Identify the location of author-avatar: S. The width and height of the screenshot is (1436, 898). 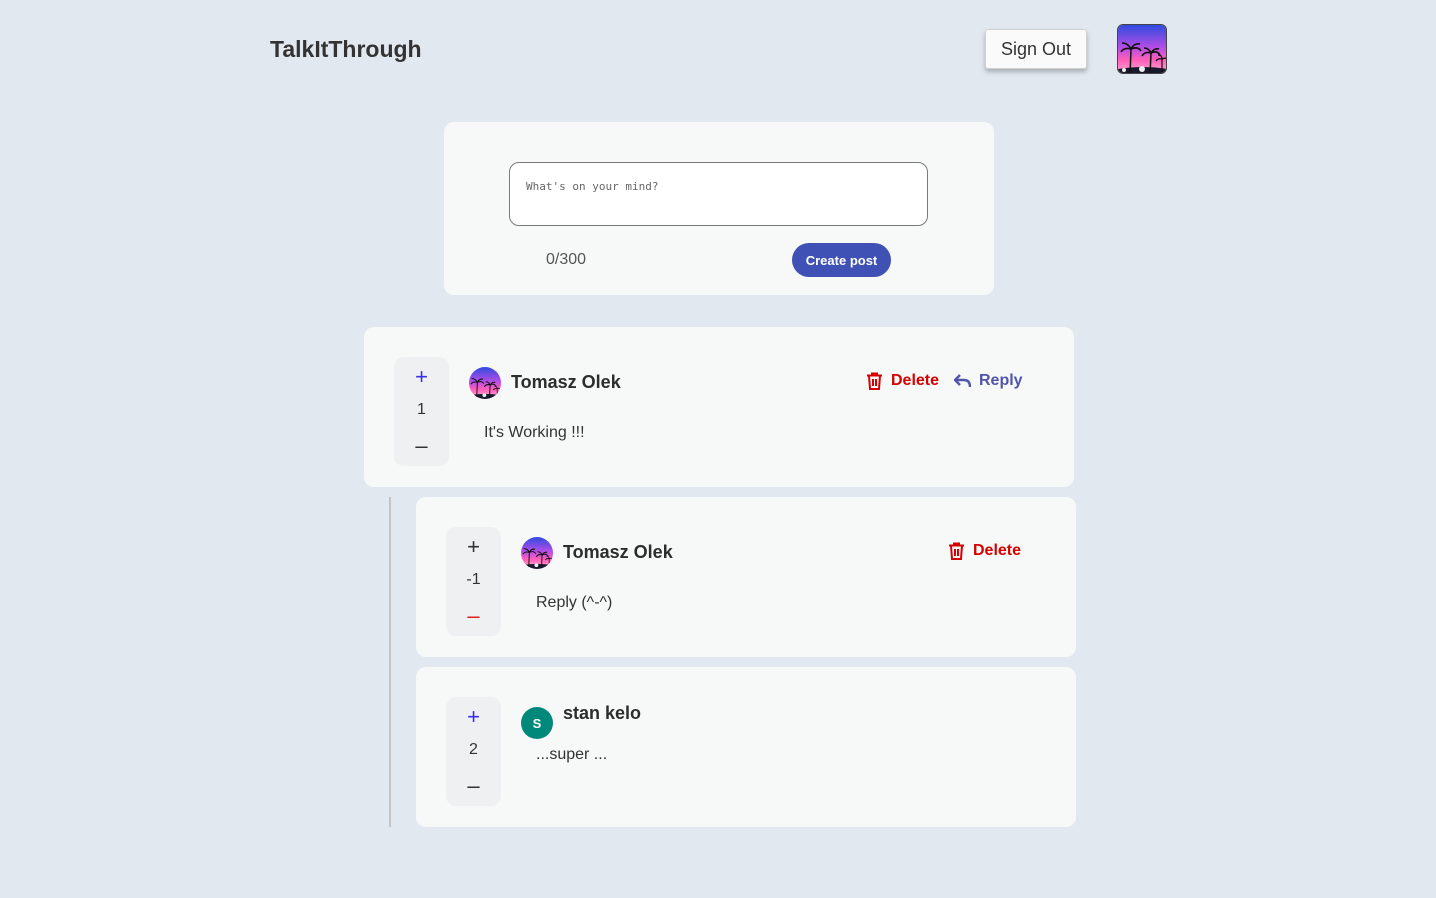
(537, 723).